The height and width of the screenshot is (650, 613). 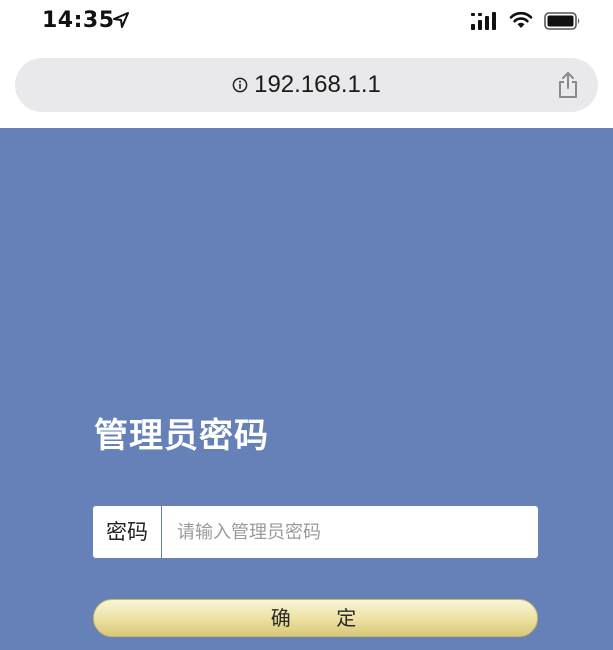 What do you see at coordinates (483, 21) in the screenshot?
I see `cellular-signal-icon` at bounding box center [483, 21].